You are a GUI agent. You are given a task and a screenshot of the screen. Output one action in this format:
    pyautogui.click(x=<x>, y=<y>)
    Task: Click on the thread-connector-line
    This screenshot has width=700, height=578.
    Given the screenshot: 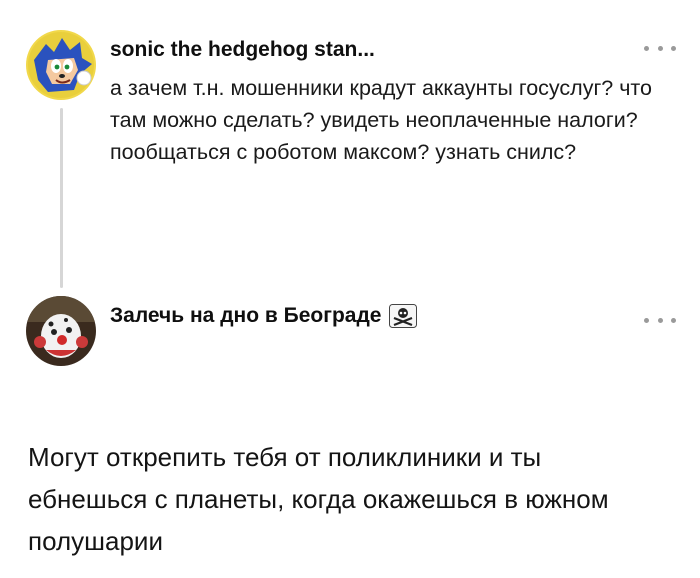 What is the action you would take?
    pyautogui.click(x=61, y=198)
    